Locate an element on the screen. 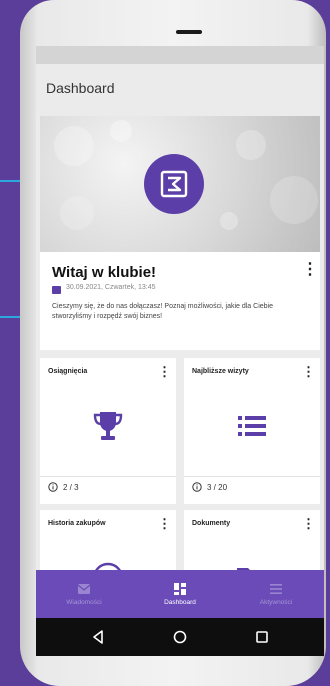  recents-icon is located at coordinates (262, 637).